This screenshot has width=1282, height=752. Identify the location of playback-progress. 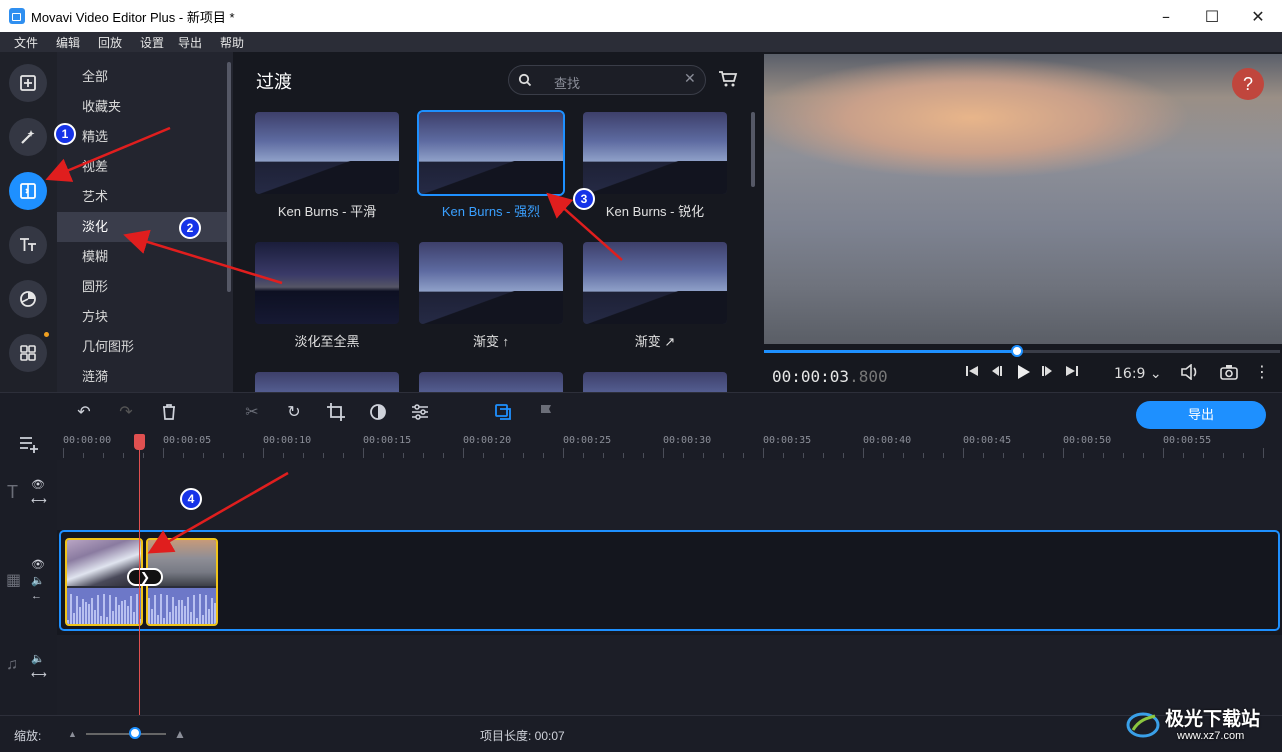
(1022, 351).